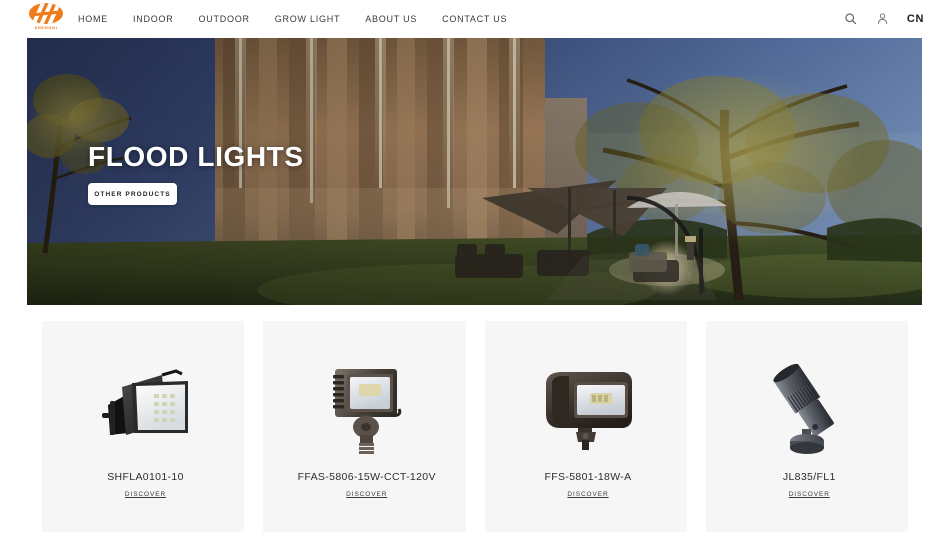 Image resolution: width=950 pixels, height=550 pixels. What do you see at coordinates (588, 406) in the screenshot?
I see `wide-rectangular-flood-light-bronze-icon` at bounding box center [588, 406].